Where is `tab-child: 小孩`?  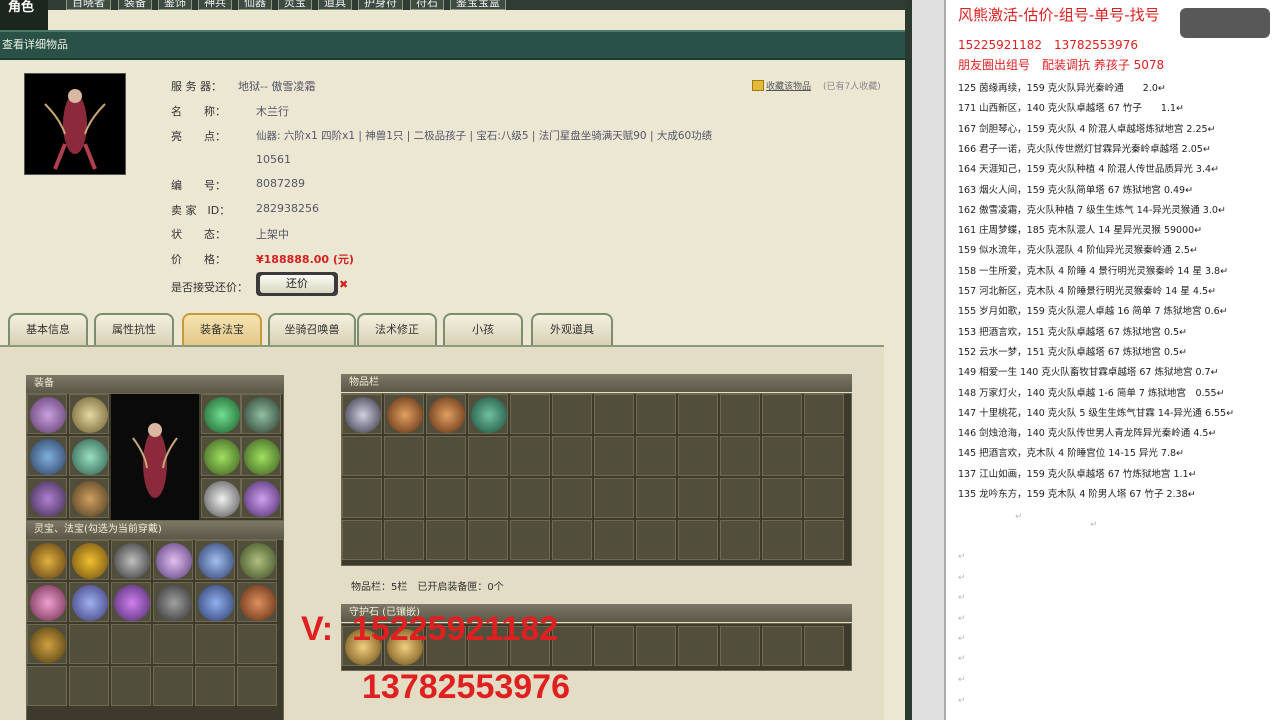 tab-child: 小孩 is located at coordinates (483, 329).